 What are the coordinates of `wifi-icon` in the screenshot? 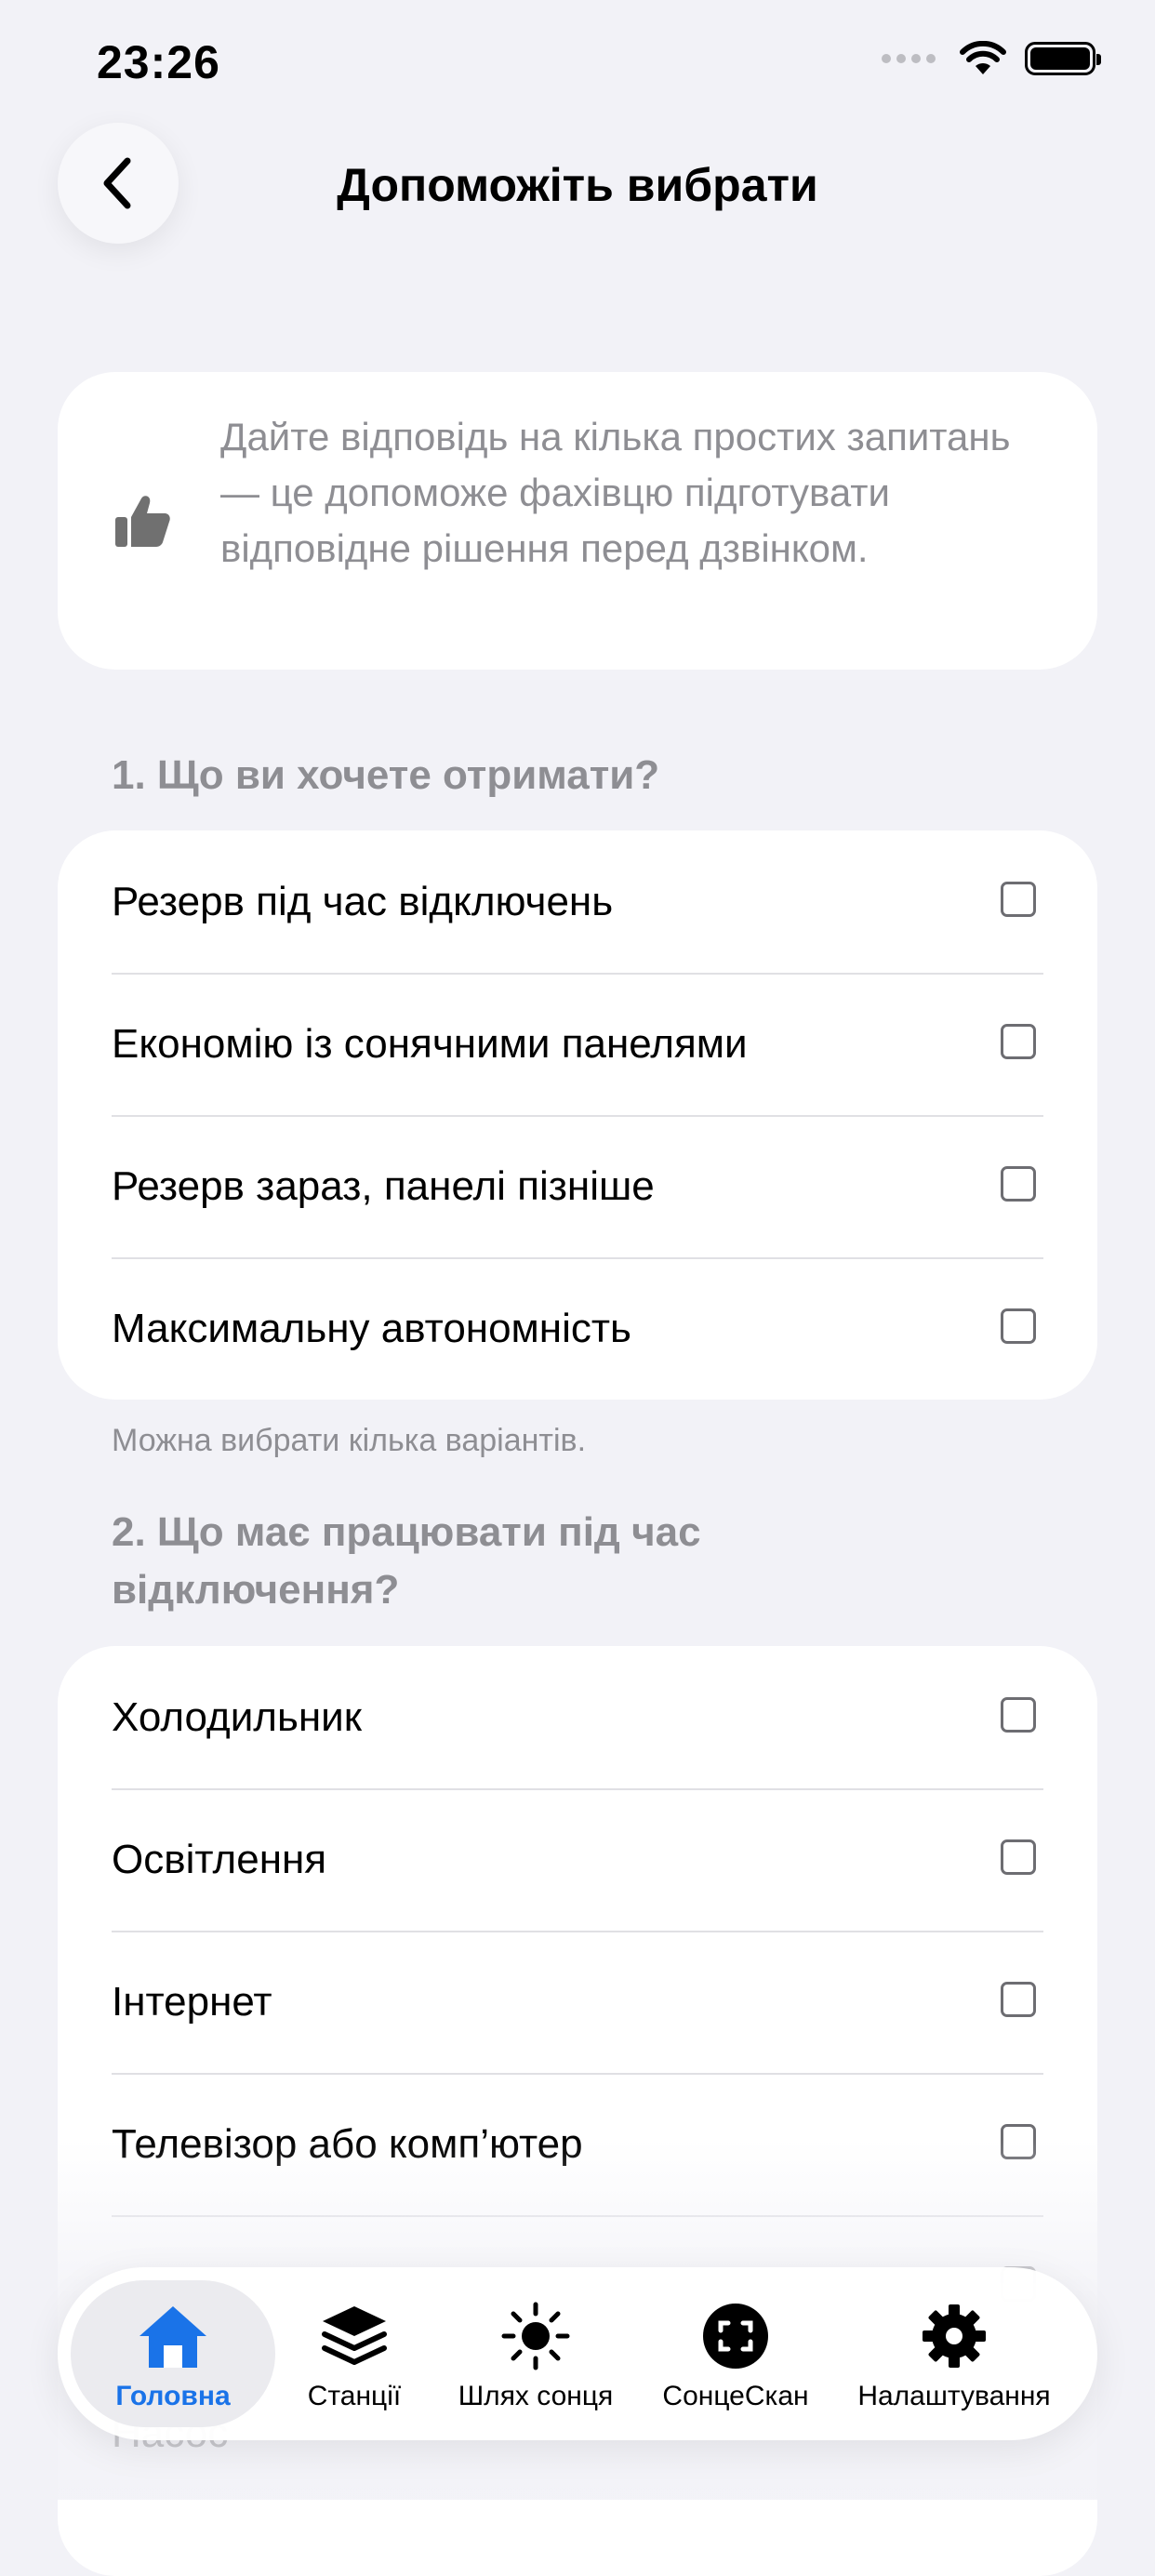 It's located at (983, 57).